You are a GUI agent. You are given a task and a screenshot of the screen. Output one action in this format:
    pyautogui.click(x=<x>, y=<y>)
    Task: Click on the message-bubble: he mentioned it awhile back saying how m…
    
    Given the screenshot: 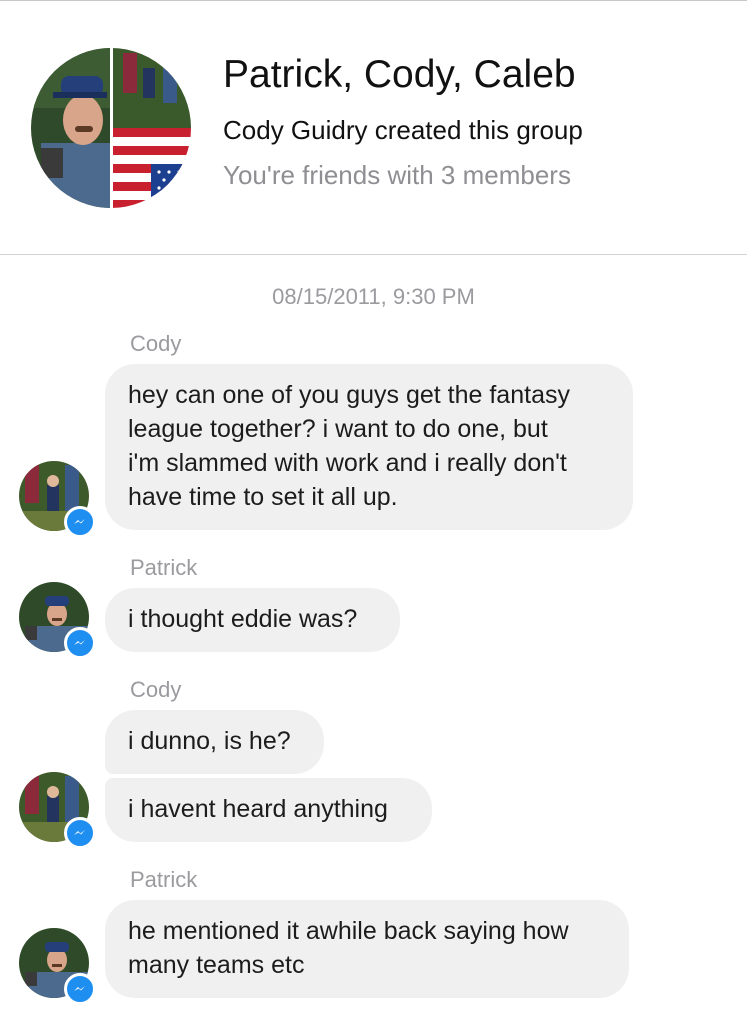 What is the action you would take?
    pyautogui.click(x=367, y=949)
    